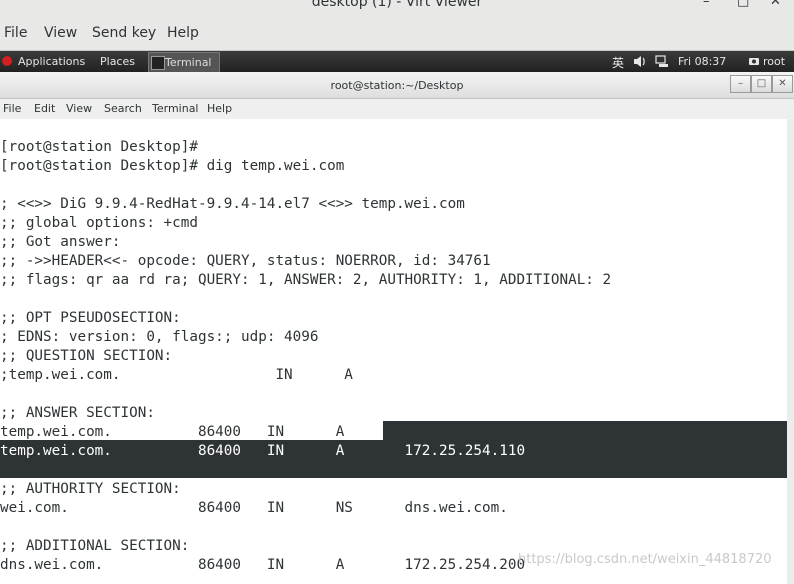 Image resolution: width=794 pixels, height=584 pixels. What do you see at coordinates (183, 33) in the screenshot?
I see `menu-help: Help` at bounding box center [183, 33].